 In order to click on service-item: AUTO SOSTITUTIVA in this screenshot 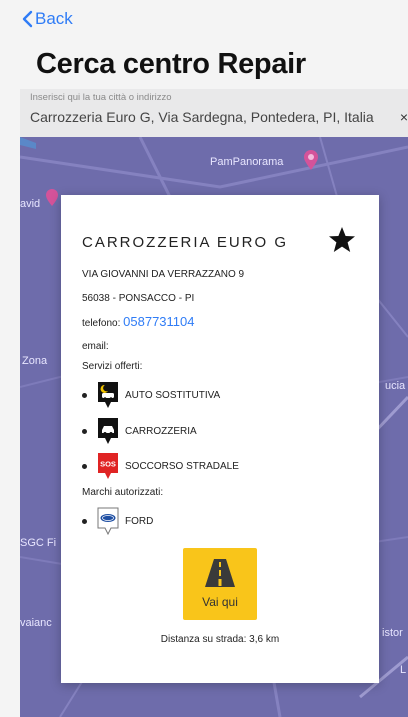, I will do `click(151, 395)`.